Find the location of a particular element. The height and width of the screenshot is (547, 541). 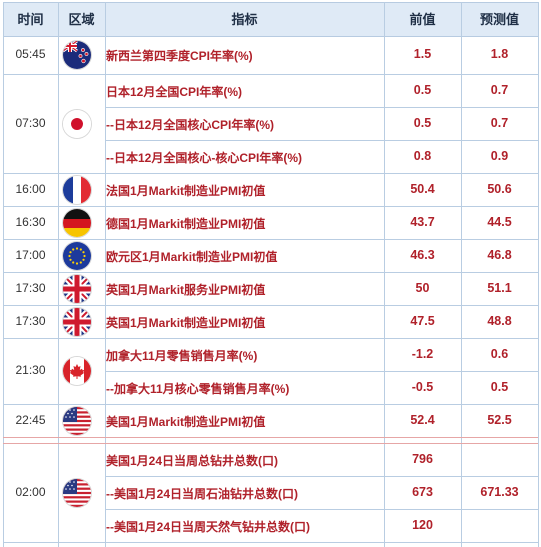

indicator-link: --美国1月24日当周石油钻井总数(口) is located at coordinates (202, 493).